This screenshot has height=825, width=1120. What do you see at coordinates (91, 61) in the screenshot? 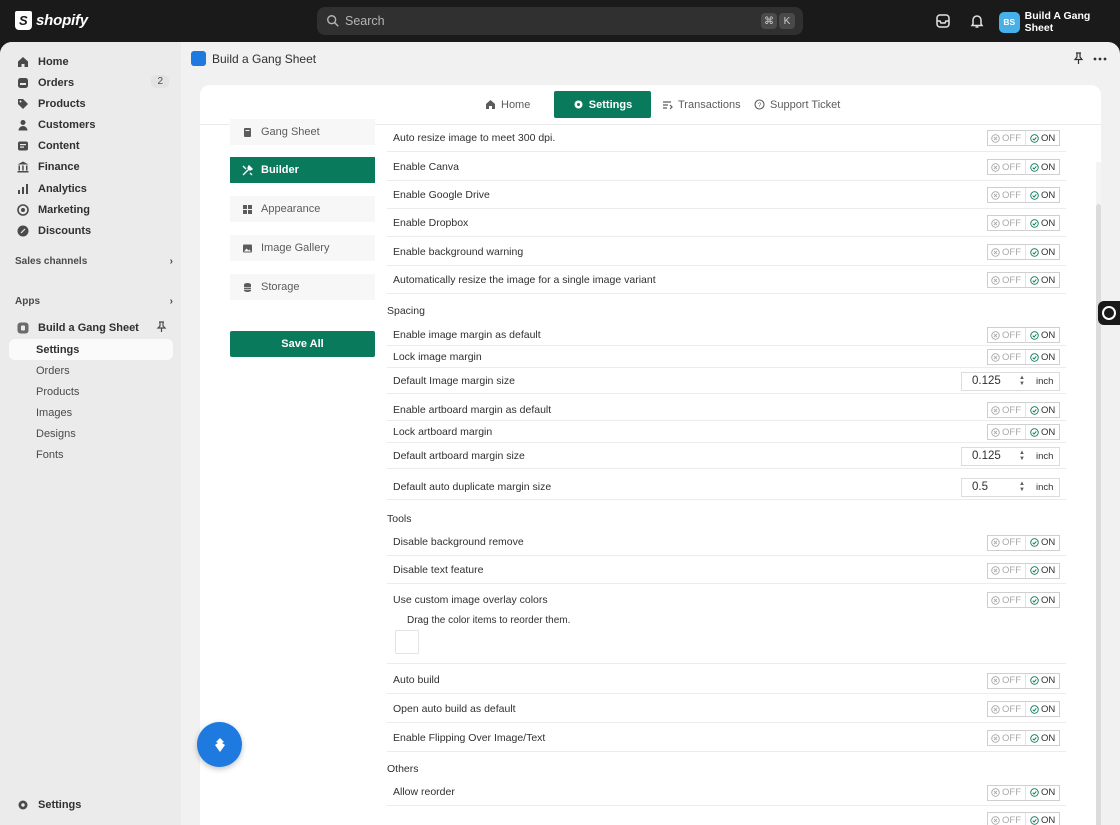
I see `sidebar-item-home: Home` at bounding box center [91, 61].